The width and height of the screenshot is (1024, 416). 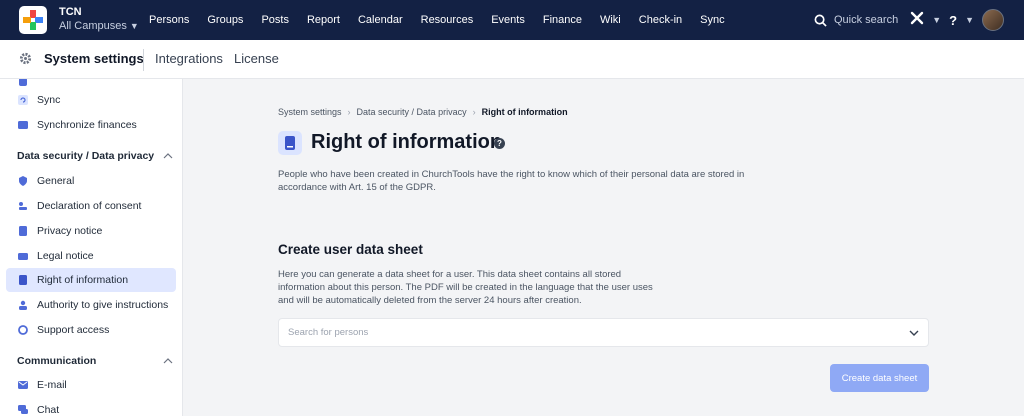 What do you see at coordinates (914, 333) in the screenshot?
I see `chevron-down-icon` at bounding box center [914, 333].